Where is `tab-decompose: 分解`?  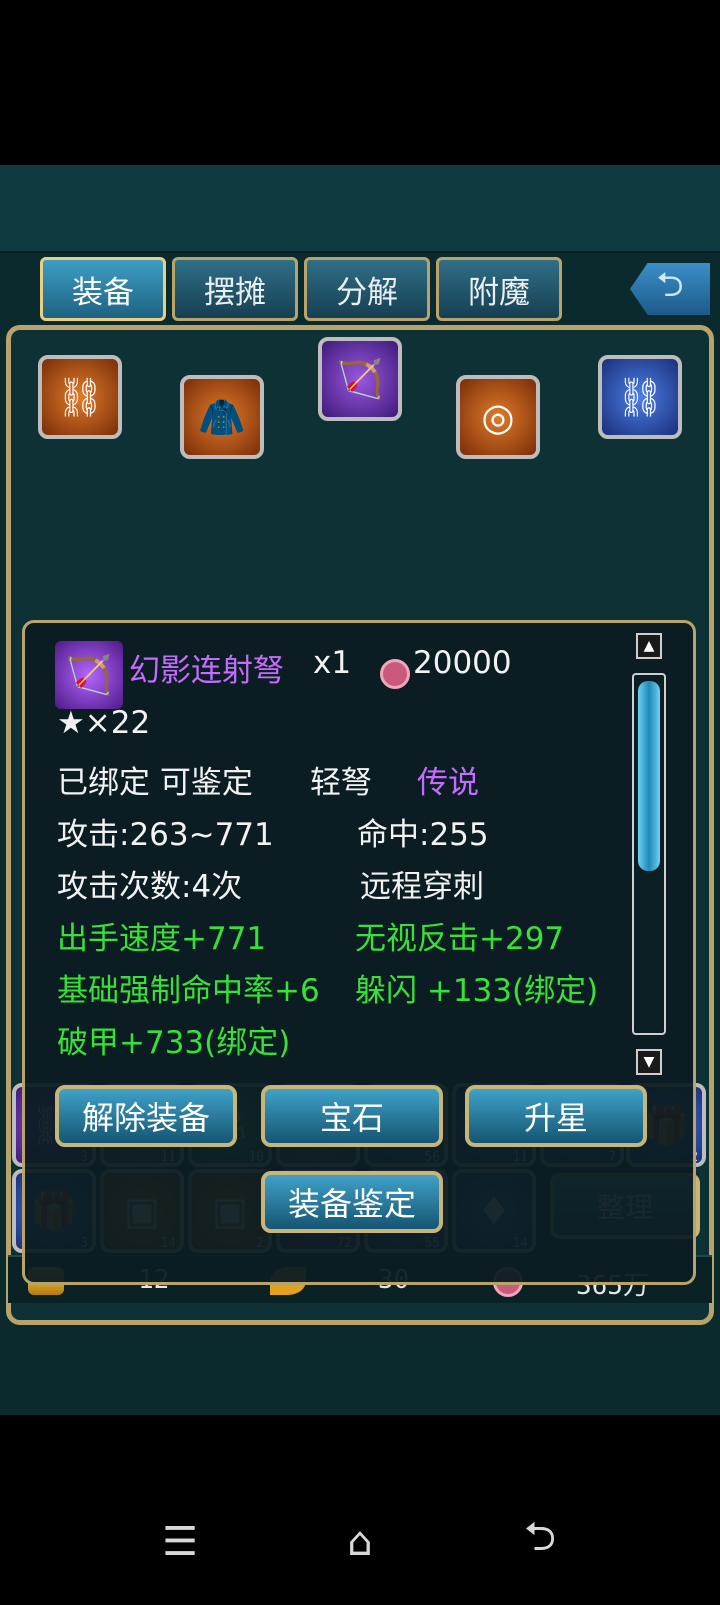 tab-decompose: 分解 is located at coordinates (367, 289).